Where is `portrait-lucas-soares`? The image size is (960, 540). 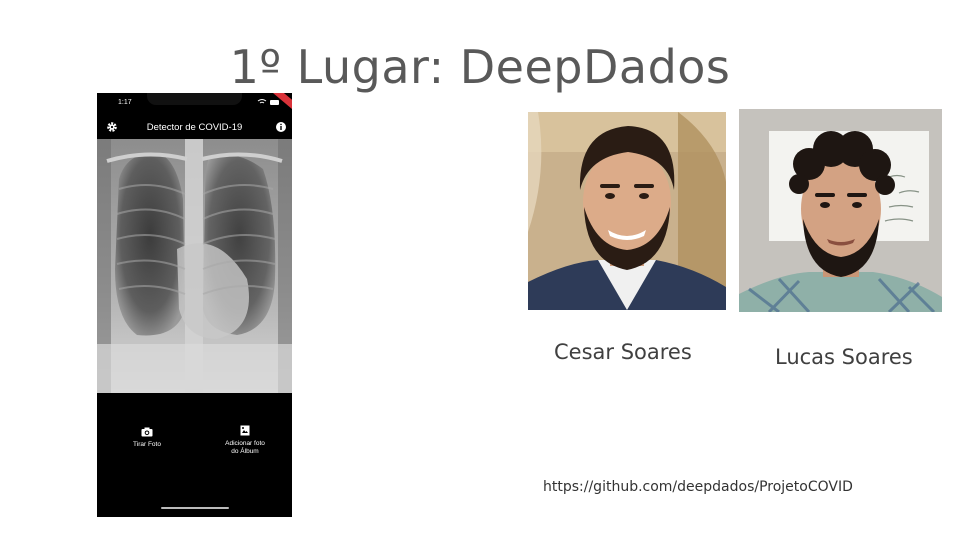
portrait-lucas-soares is located at coordinates (840, 210).